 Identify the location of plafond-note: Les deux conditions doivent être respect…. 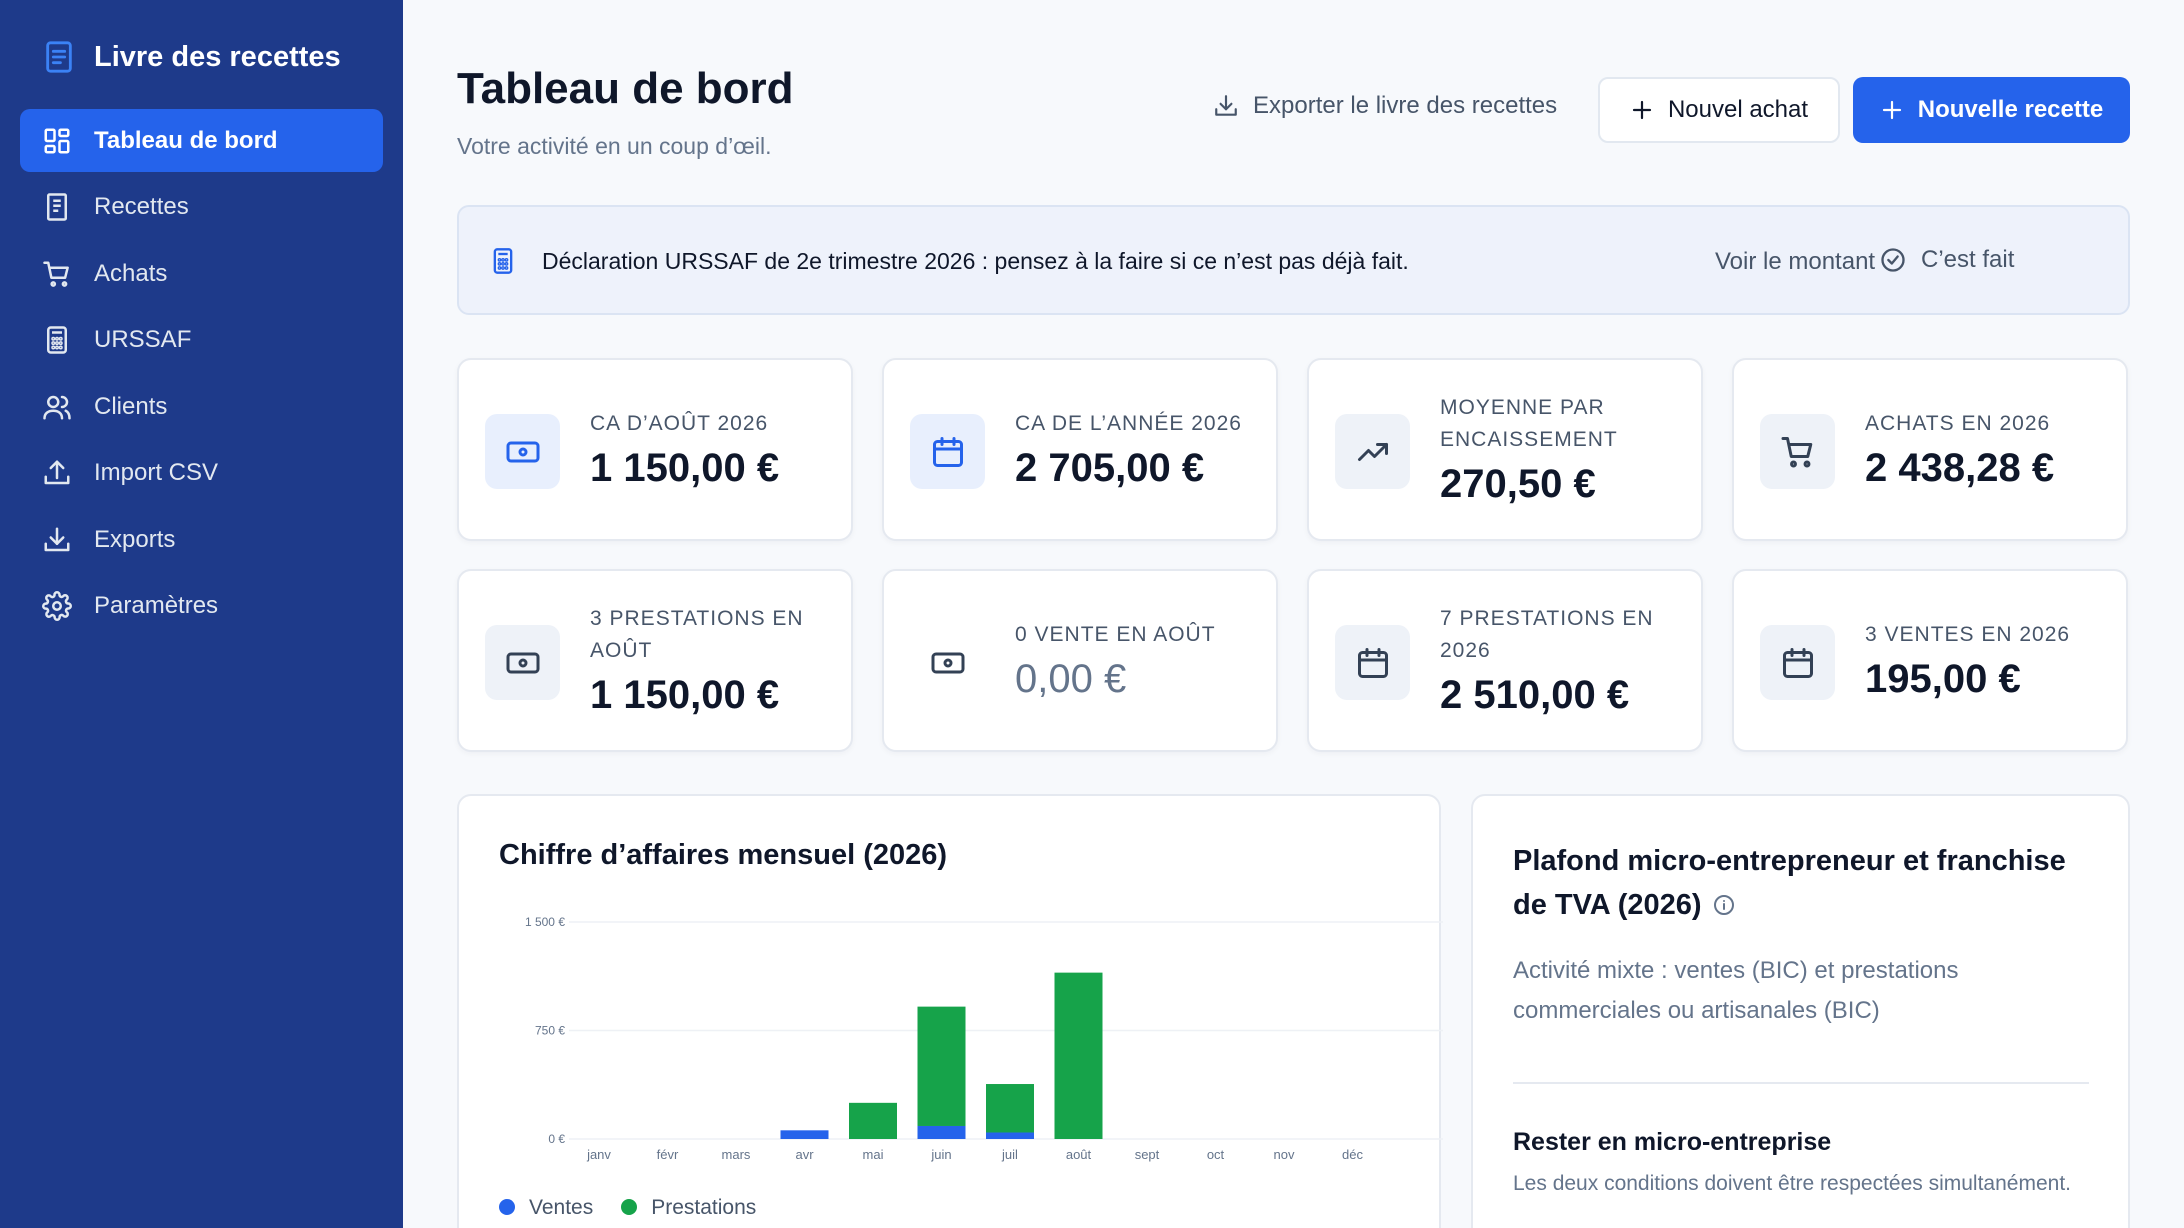
(1792, 1183).